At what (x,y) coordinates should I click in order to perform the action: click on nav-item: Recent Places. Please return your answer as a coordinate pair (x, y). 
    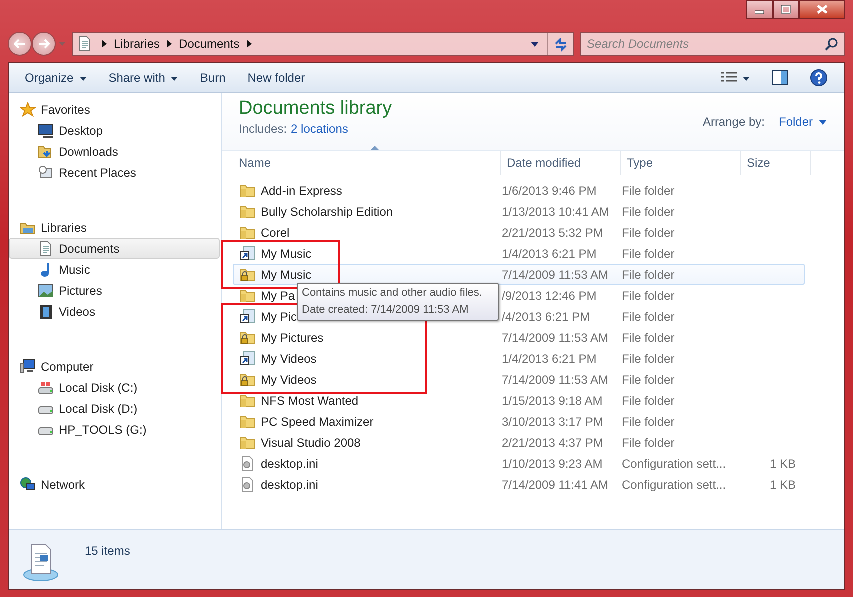
    Looking at the image, I should click on (114, 172).